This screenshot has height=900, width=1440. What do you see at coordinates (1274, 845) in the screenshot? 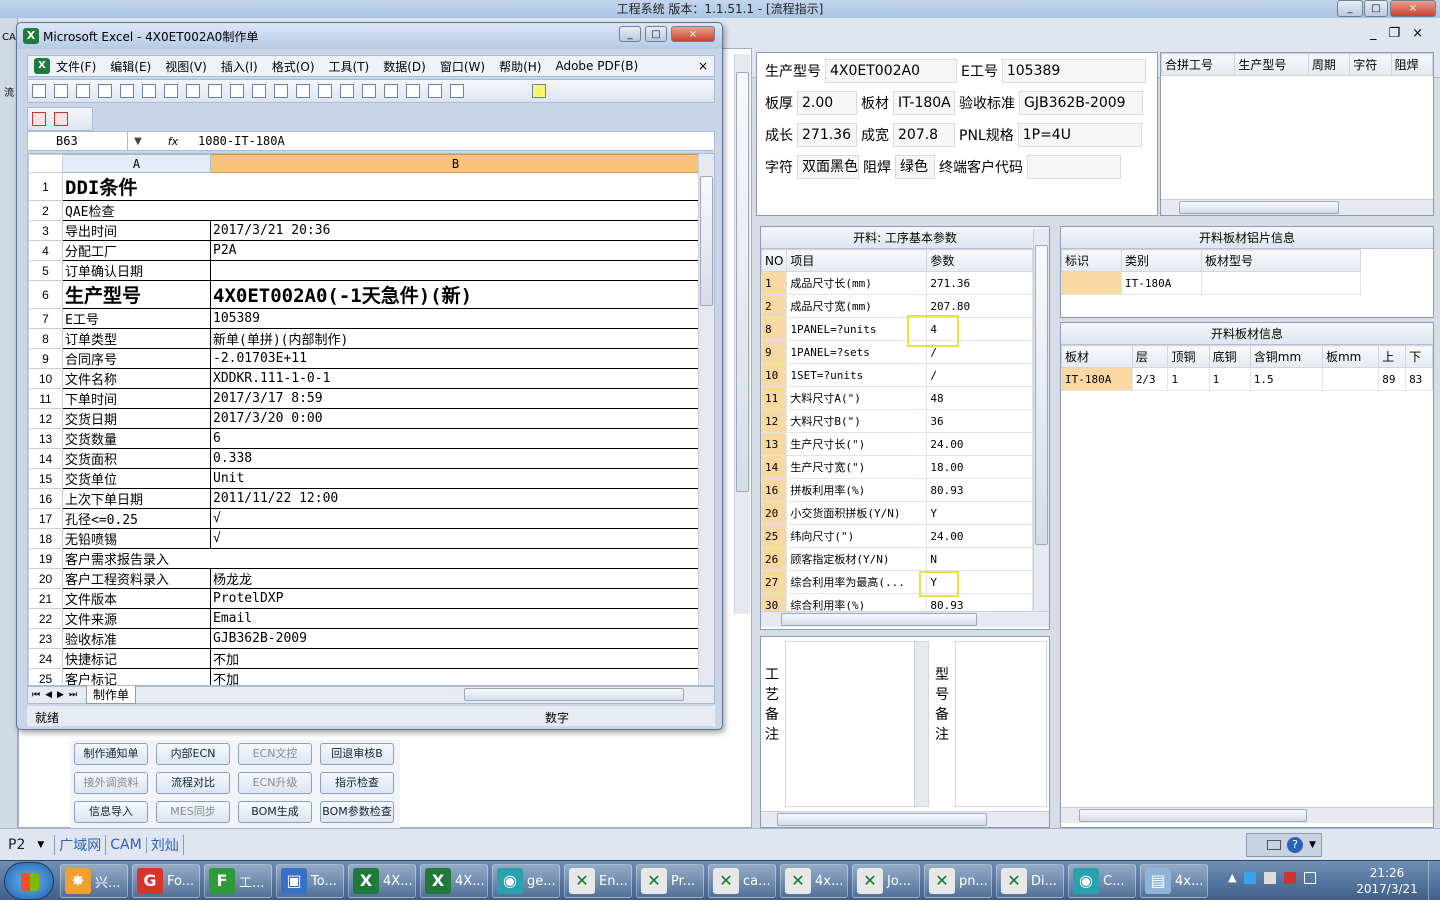
I see `keyboard-icon` at bounding box center [1274, 845].